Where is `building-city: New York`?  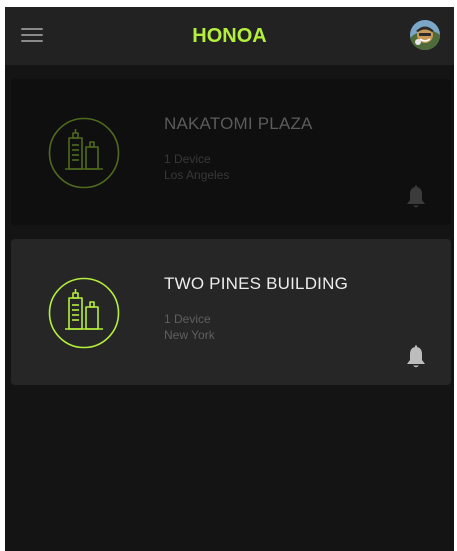
building-city: New York is located at coordinates (189, 335).